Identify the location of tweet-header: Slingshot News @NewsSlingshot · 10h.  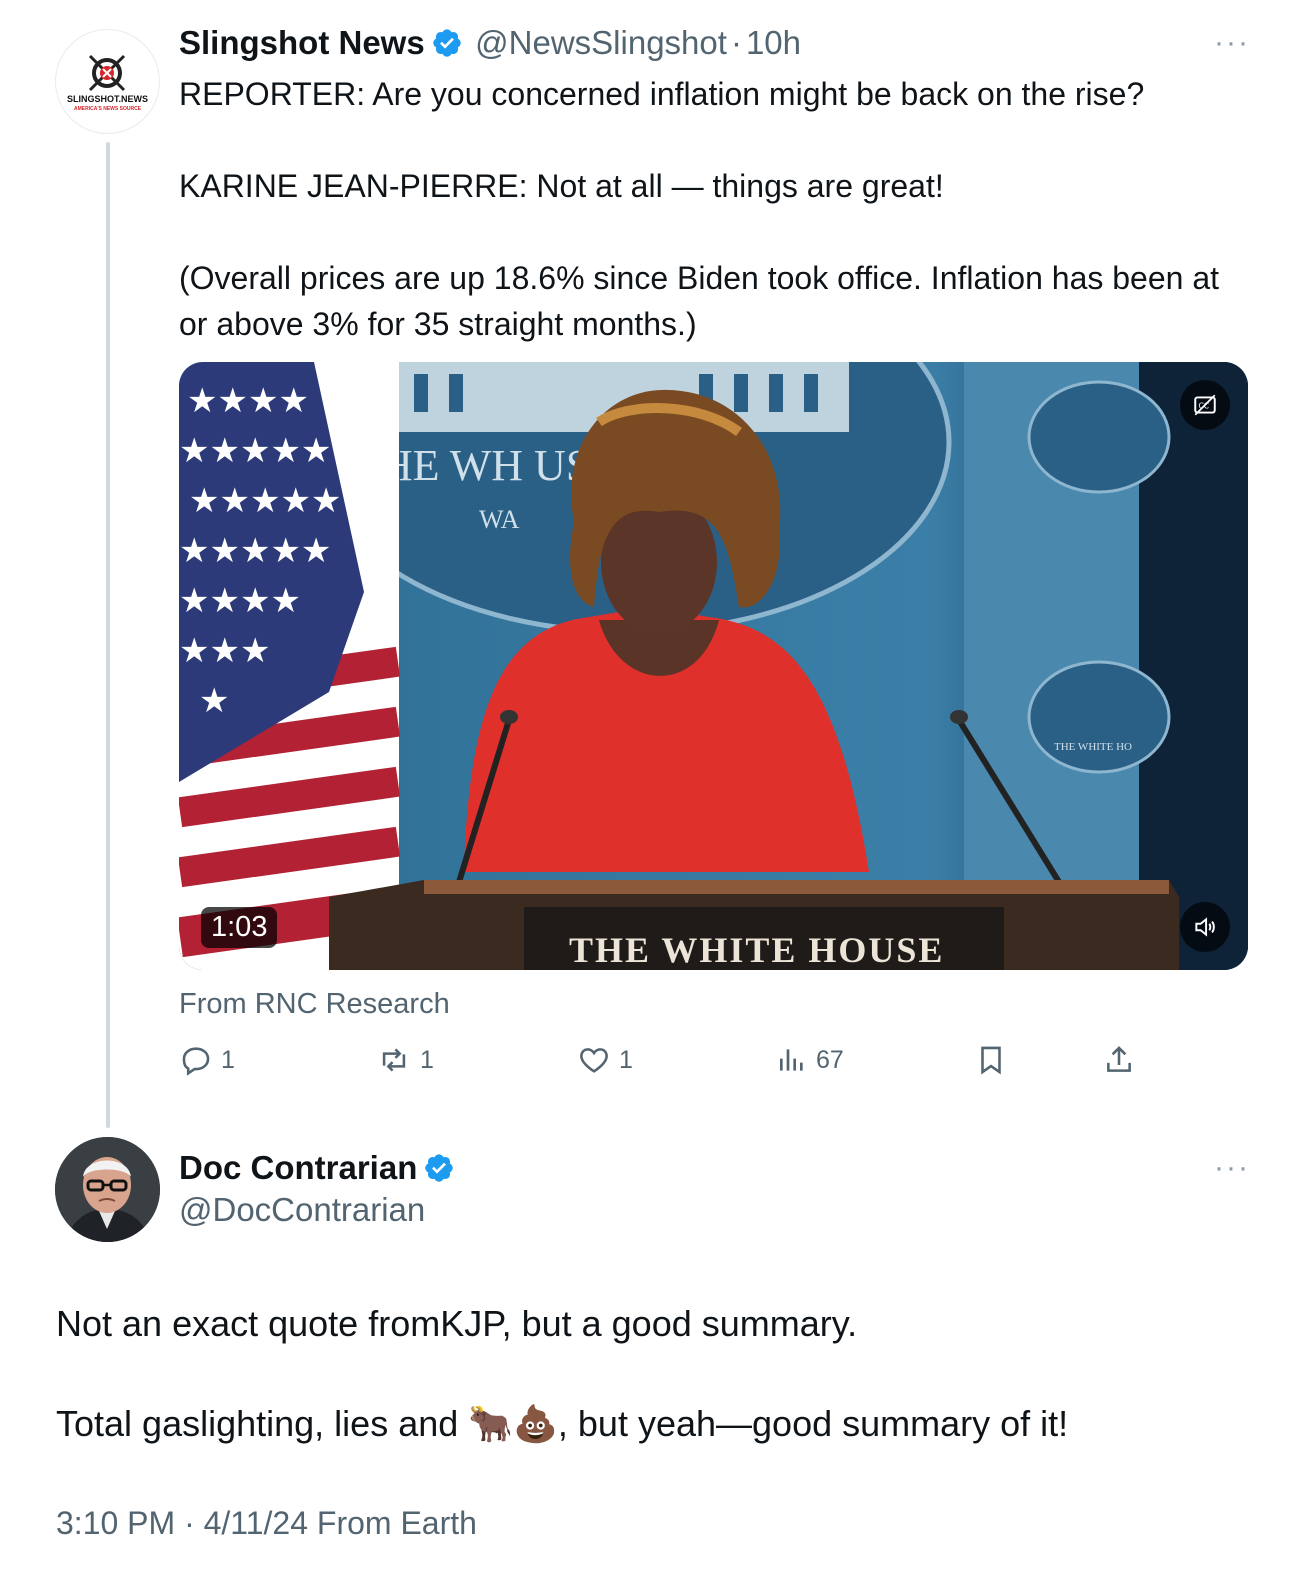
(490, 43).